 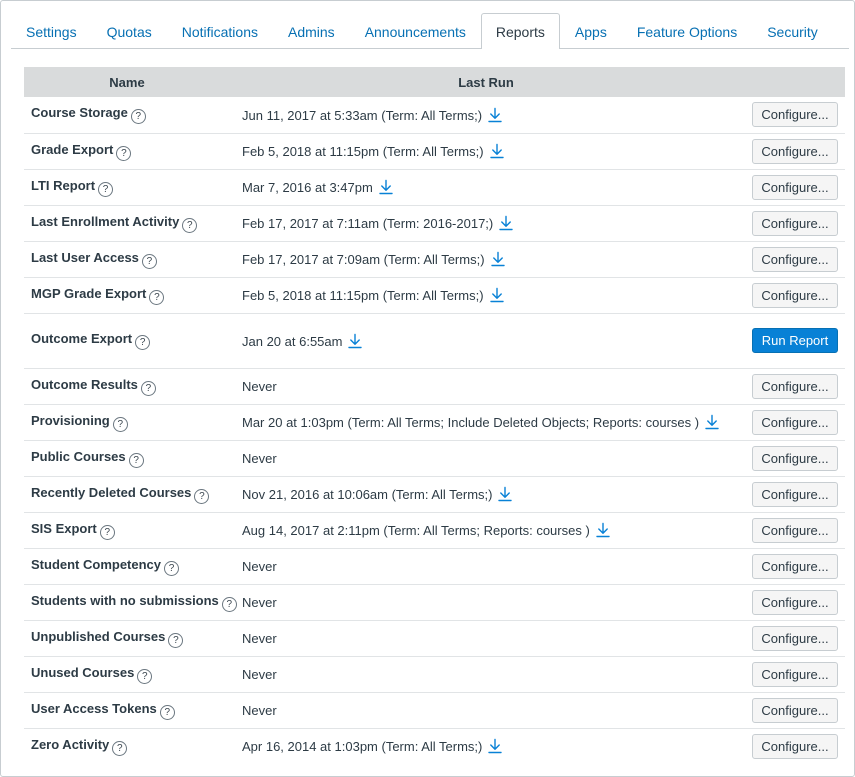 I want to click on report-name-cell: Grade Export?, so click(x=127, y=151).